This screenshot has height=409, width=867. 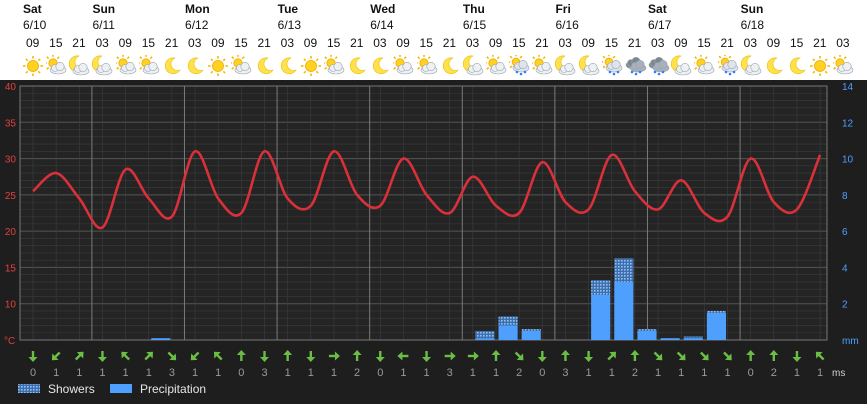 What do you see at coordinates (11, 123) in the screenshot?
I see `left-axis-tick: 35` at bounding box center [11, 123].